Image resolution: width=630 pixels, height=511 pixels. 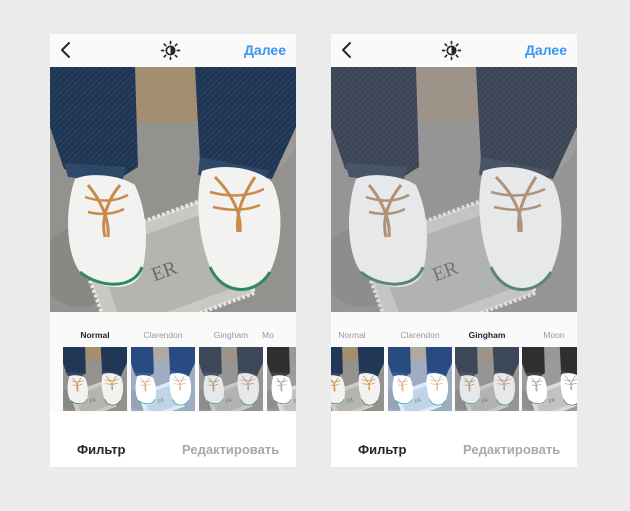 I want to click on filter-moon: Mo, so click(x=279, y=362).